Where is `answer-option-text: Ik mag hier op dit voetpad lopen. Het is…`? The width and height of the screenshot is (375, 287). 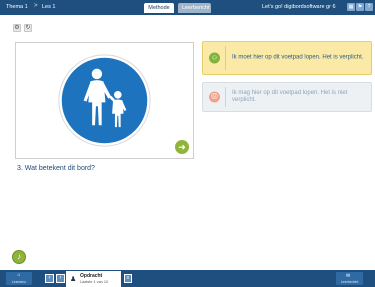 answer-option-text: Ik mag hier op dit voetpad lopen. Het is… is located at coordinates (290, 96).